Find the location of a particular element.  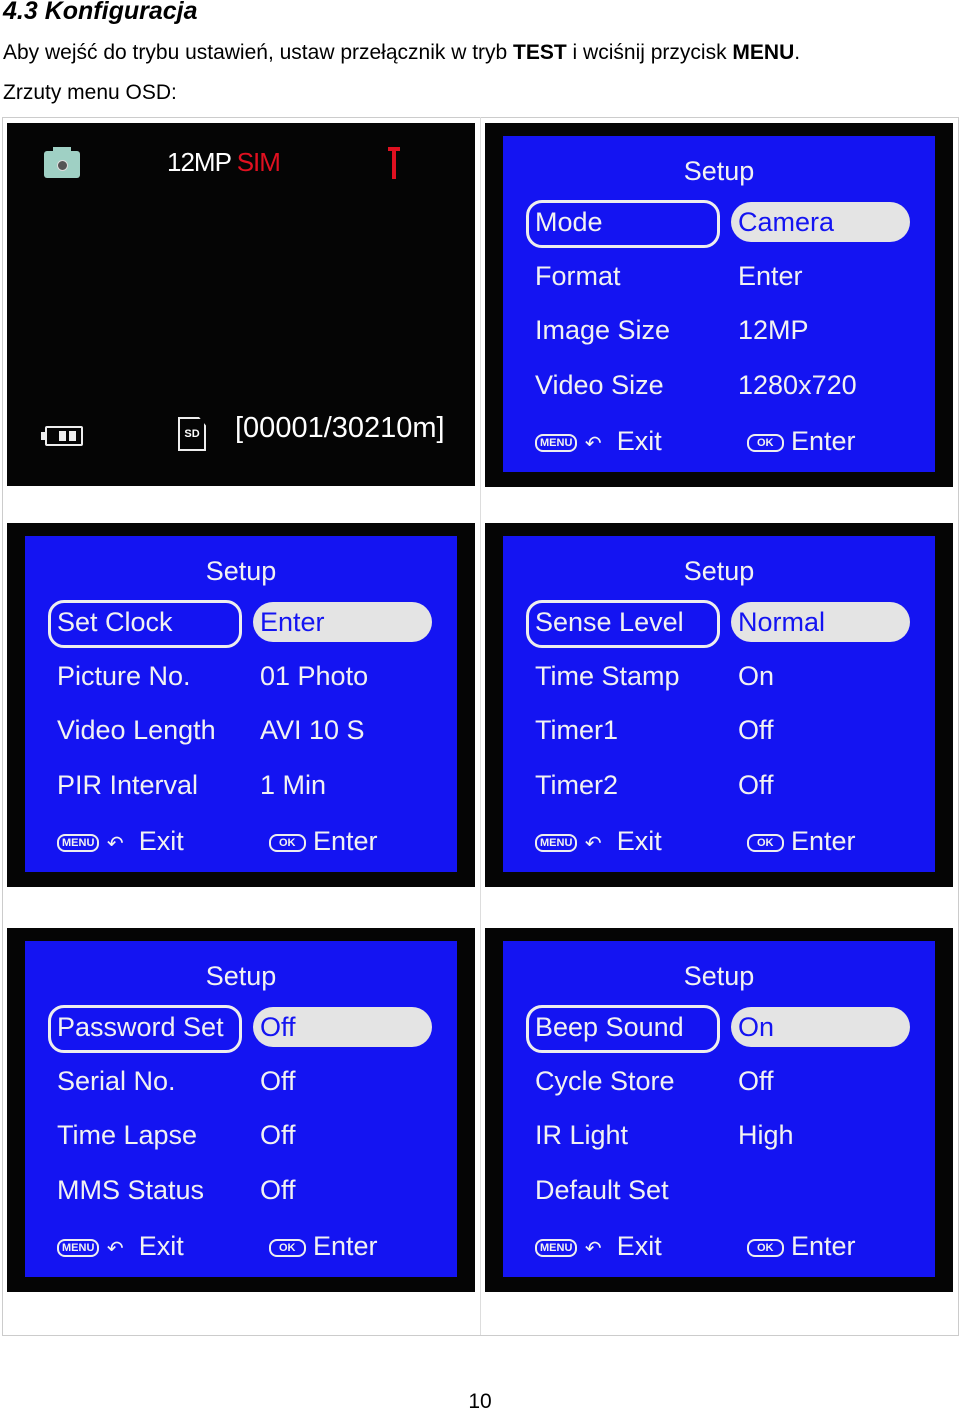

live-view-screen: 12MP SIM SD [00001/30210m] is located at coordinates (241, 304).